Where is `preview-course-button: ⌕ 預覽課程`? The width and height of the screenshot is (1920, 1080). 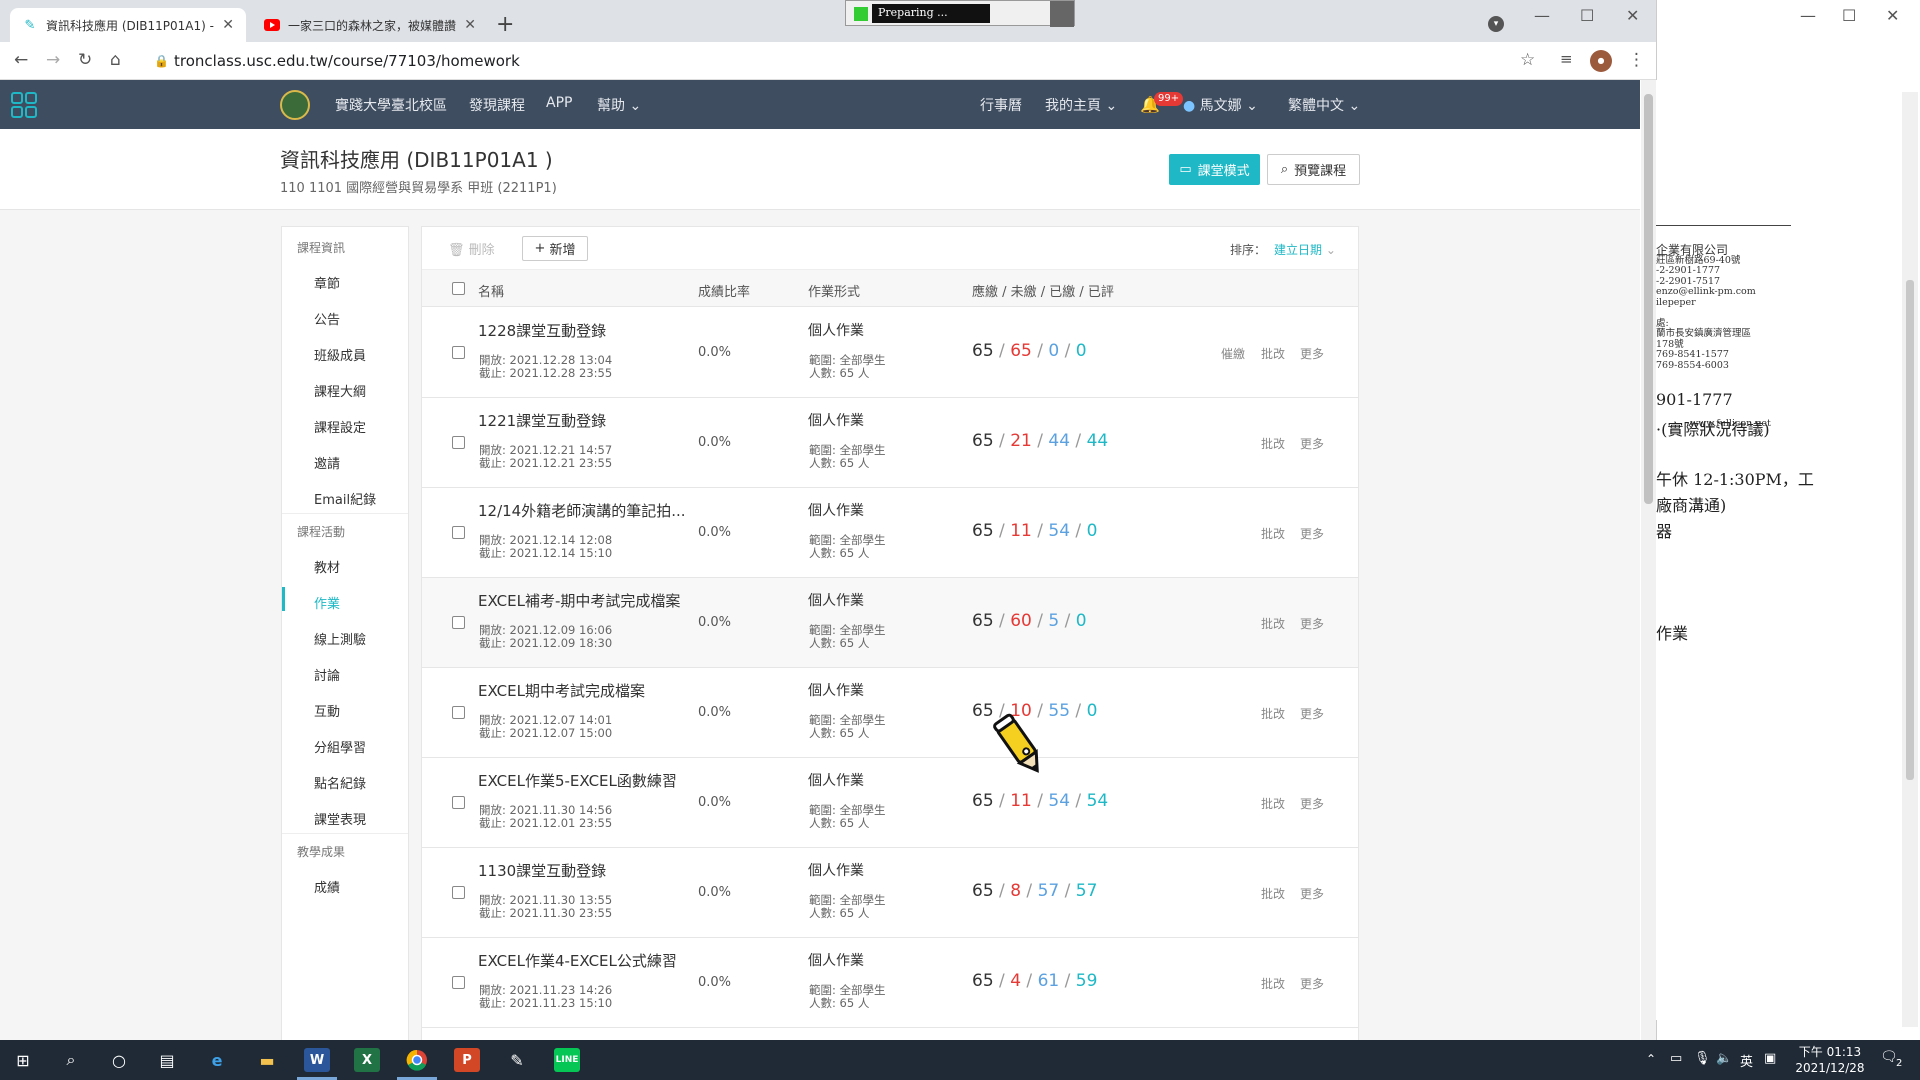
preview-course-button: ⌕ 預覽課程 is located at coordinates (1313, 169).